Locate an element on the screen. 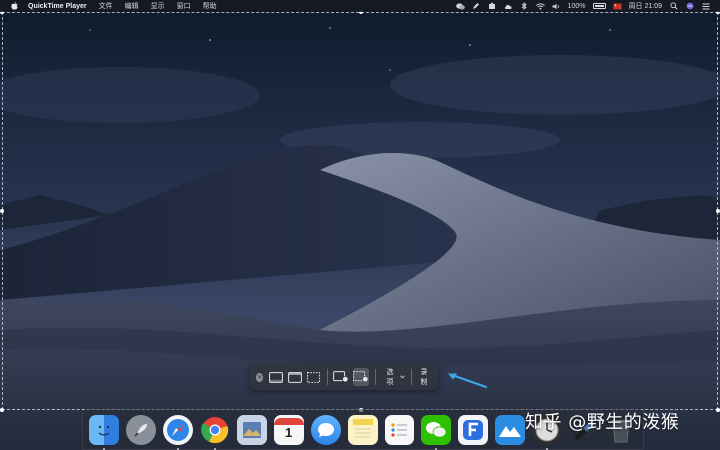  capture-selected-portion-button is located at coordinates (313, 377).